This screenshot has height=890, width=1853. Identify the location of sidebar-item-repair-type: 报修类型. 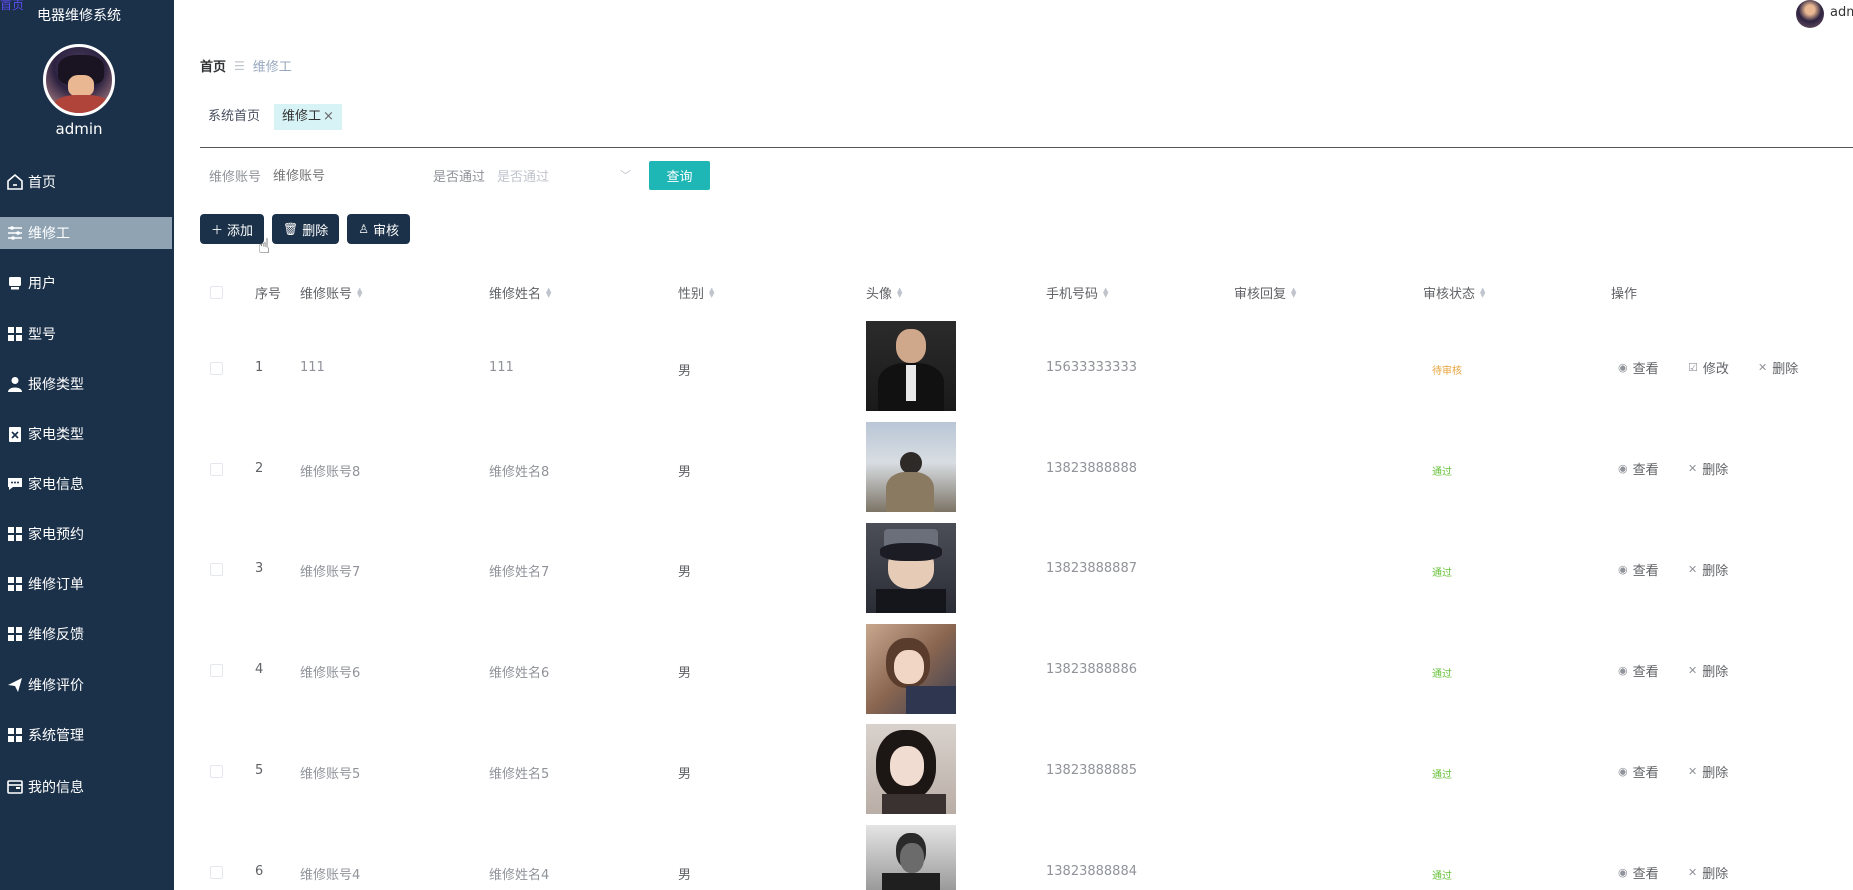
(86, 384).